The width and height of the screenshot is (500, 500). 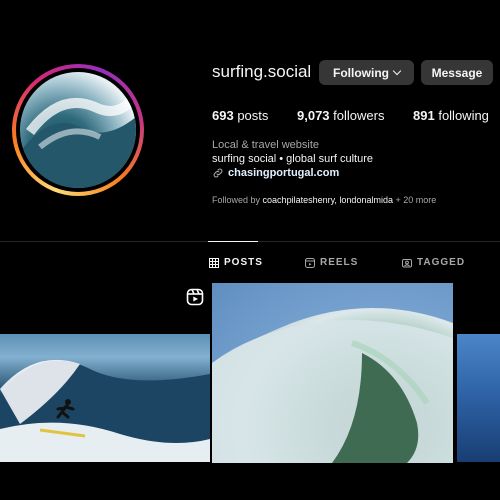 What do you see at coordinates (310, 262) in the screenshot?
I see `reels-icon` at bounding box center [310, 262].